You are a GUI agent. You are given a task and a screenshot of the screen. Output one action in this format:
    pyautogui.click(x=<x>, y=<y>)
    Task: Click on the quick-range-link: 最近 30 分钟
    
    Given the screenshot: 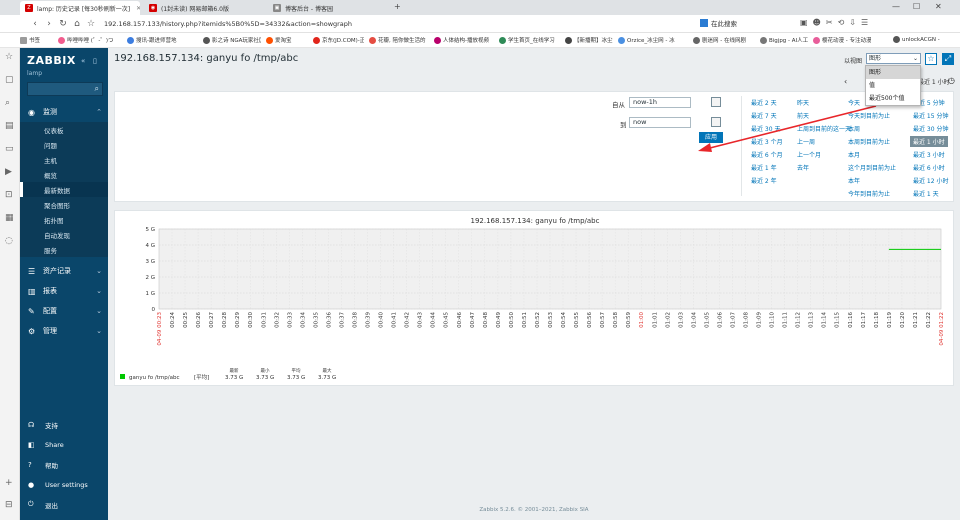 What is the action you would take?
    pyautogui.click(x=930, y=128)
    